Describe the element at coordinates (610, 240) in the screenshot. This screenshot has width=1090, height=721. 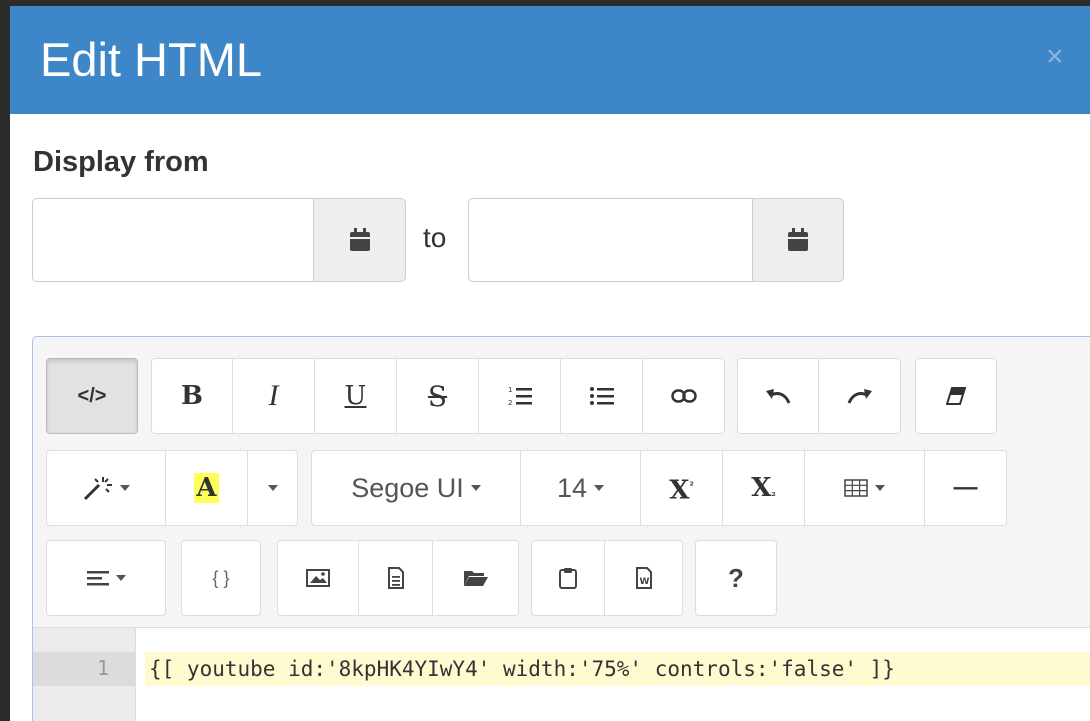
I see `display-to-date-input` at that location.